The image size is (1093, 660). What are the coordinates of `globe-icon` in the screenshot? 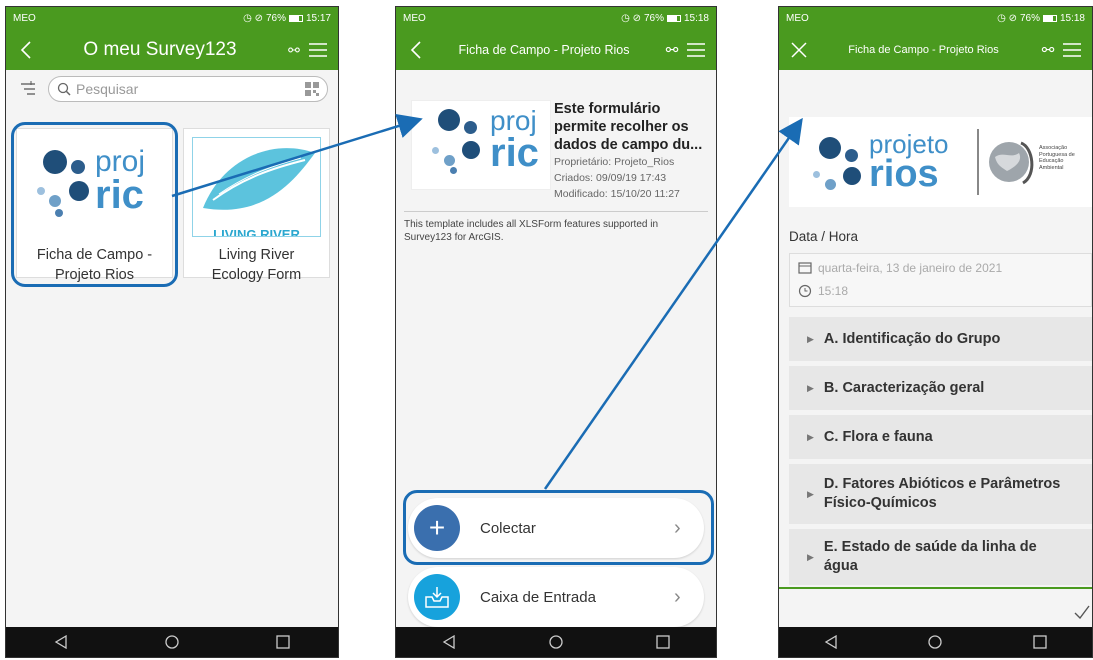 It's located at (1011, 163).